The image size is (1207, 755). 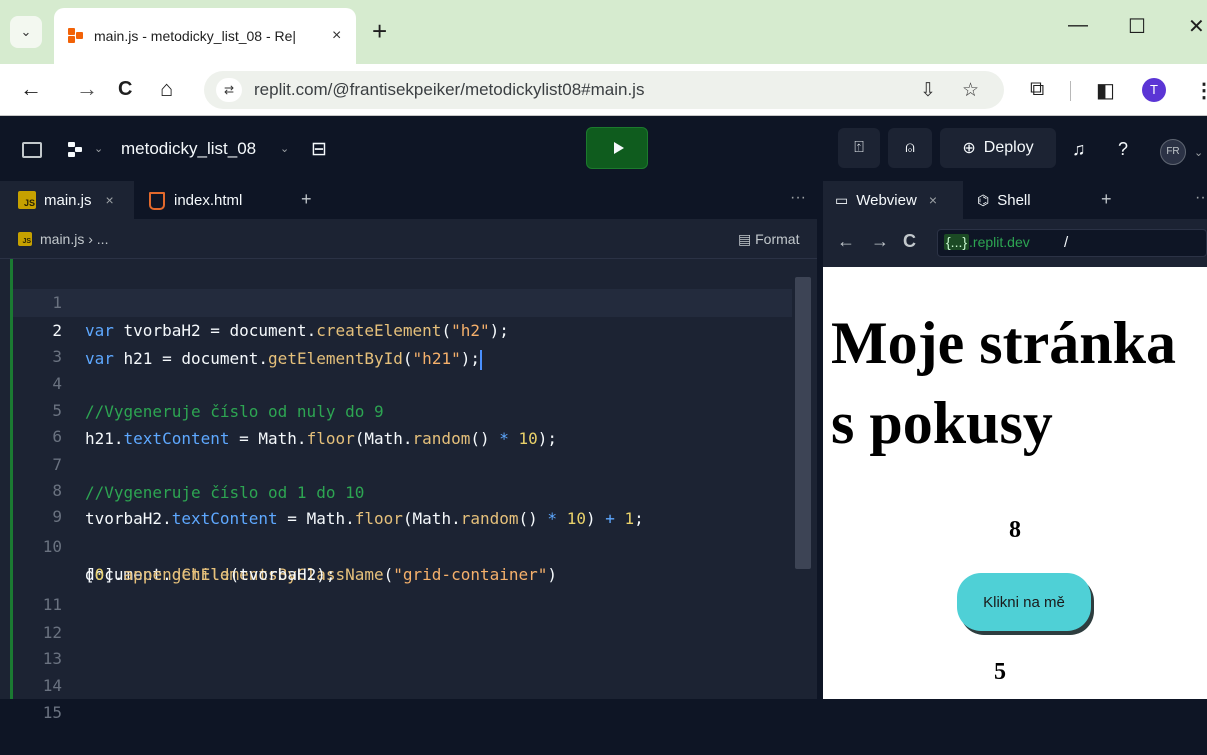 I want to click on line-number: 15, so click(x=52, y=712).